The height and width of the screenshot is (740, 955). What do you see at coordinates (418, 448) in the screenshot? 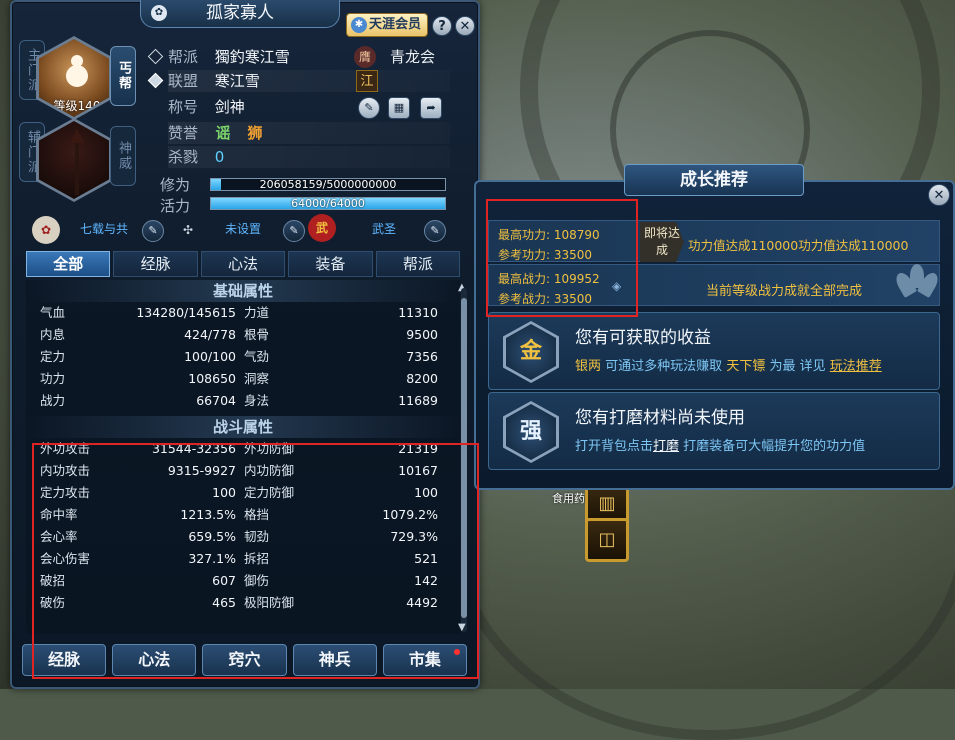
I see `combat-stat-value: 21319` at bounding box center [418, 448].